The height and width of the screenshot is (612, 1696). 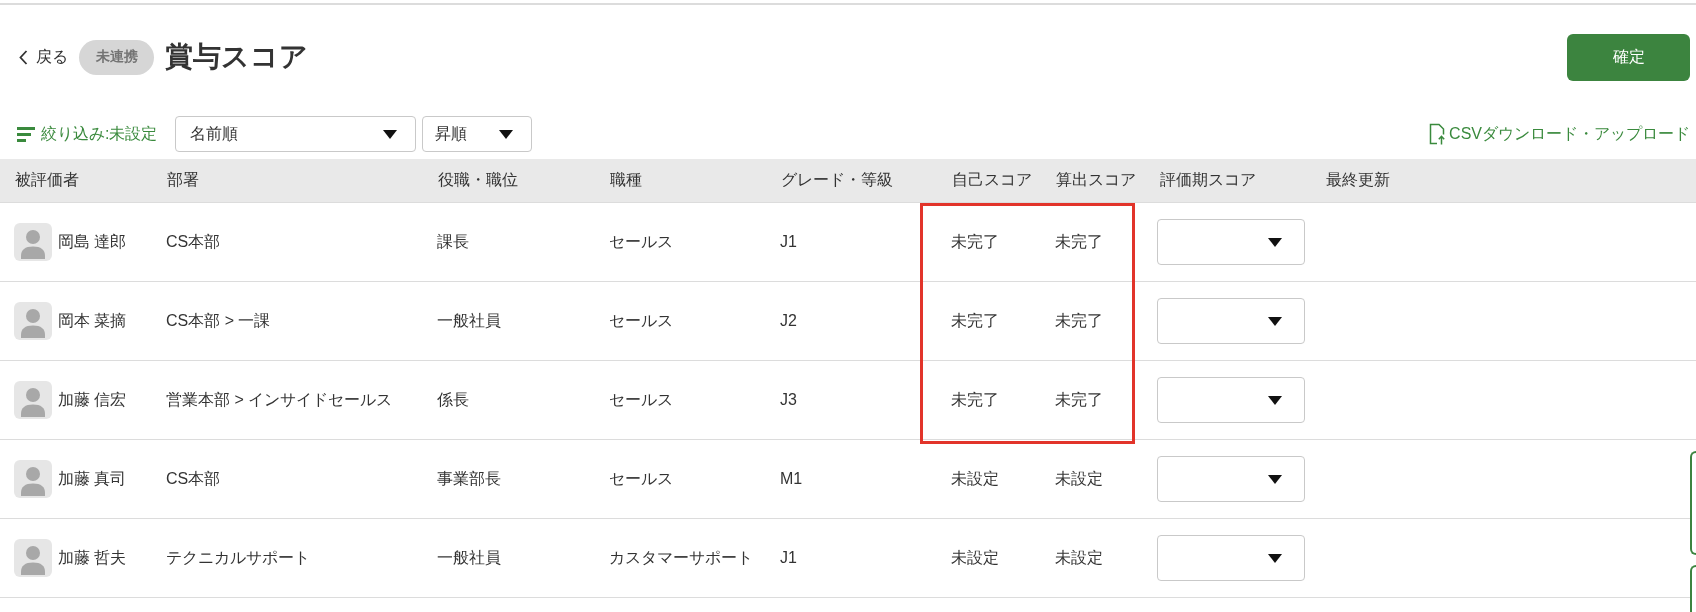 What do you see at coordinates (92, 557) in the screenshot?
I see `employee-name: 加藤 哲夫` at bounding box center [92, 557].